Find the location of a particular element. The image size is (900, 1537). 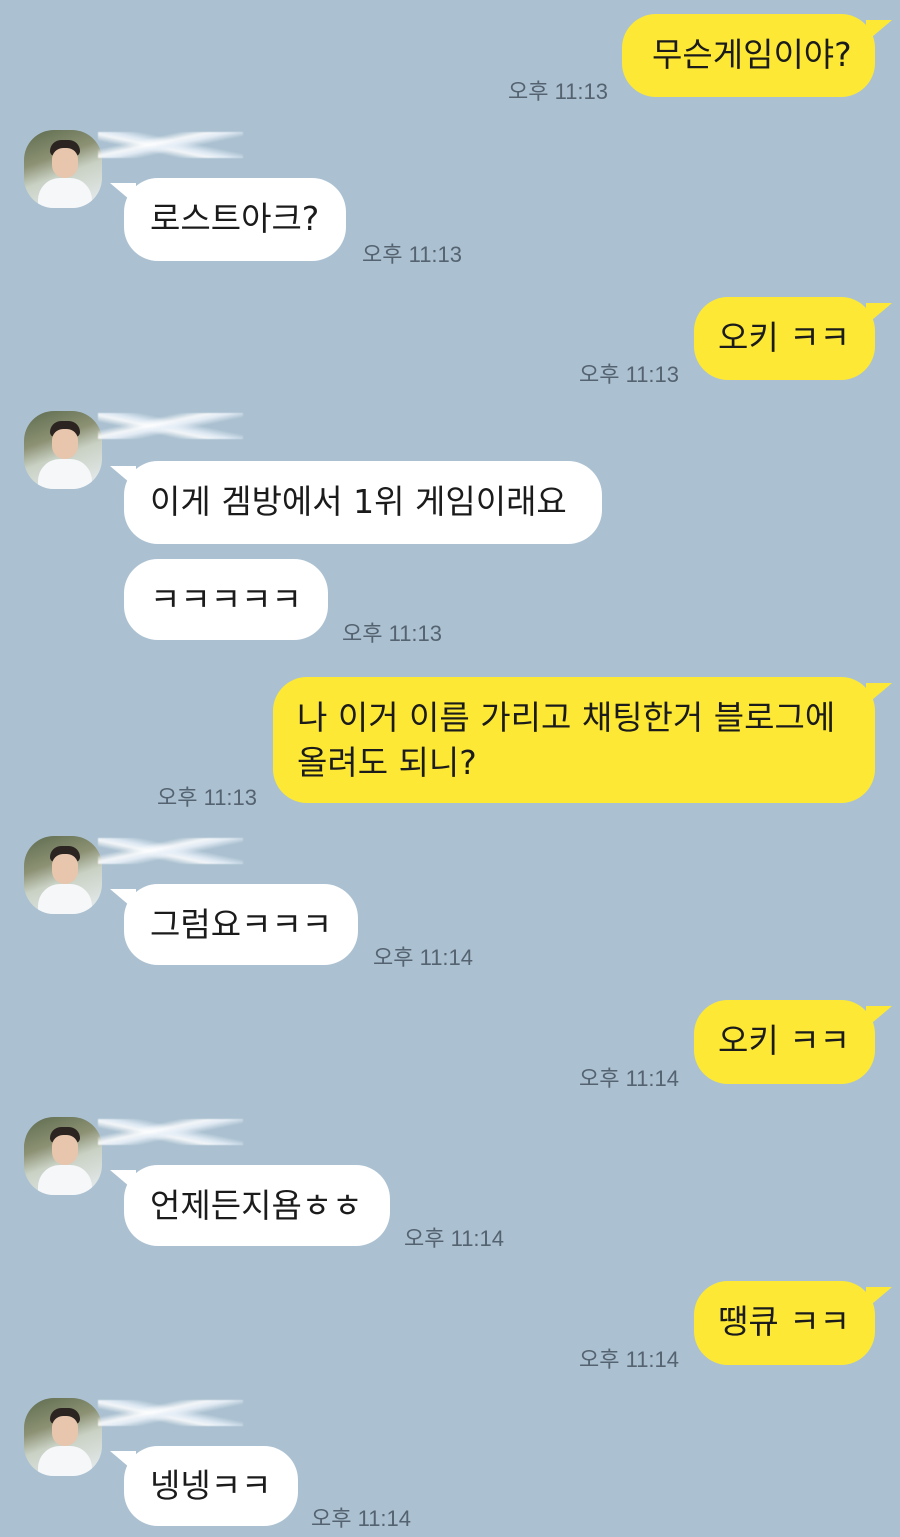

their-message-bubble: 넹넹ㅋㅋ is located at coordinates (211, 1486).